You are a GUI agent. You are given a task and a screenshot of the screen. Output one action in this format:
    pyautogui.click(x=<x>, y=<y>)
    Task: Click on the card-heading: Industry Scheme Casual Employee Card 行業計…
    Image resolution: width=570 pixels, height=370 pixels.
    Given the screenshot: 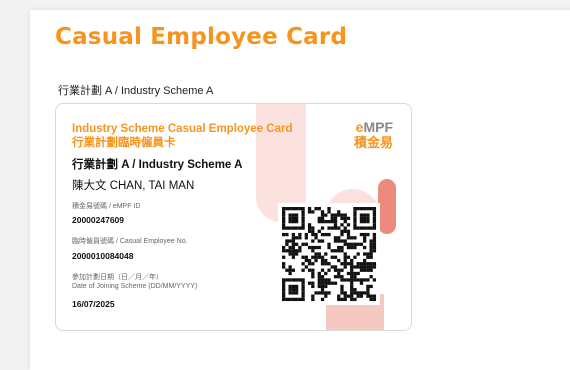 What is the action you would take?
    pyautogui.click(x=182, y=136)
    